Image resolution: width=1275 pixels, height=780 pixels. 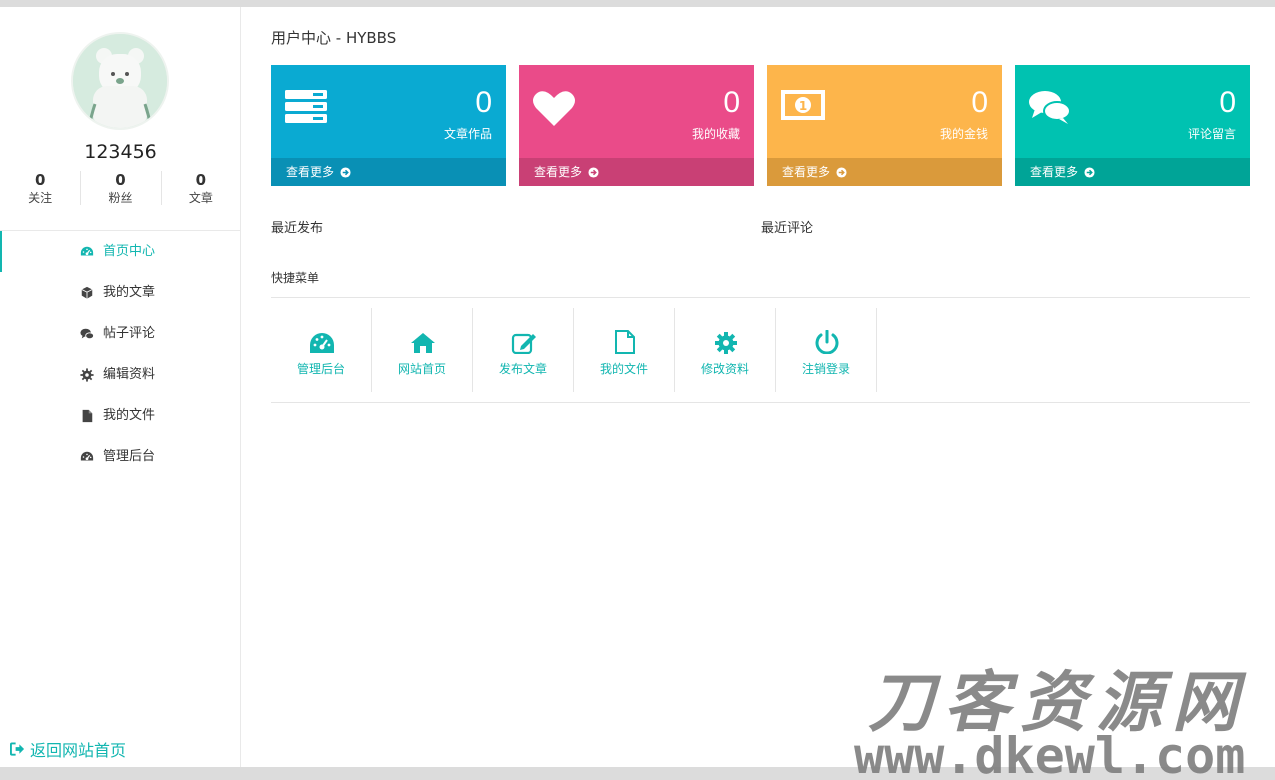 I want to click on quick-item-label: 我的文件, so click(x=623, y=369).